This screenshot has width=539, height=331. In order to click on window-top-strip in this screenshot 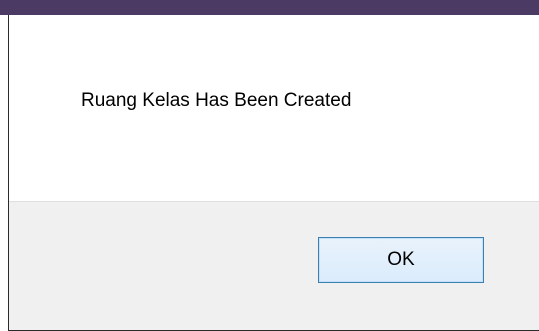, I will do `click(269, 7)`.